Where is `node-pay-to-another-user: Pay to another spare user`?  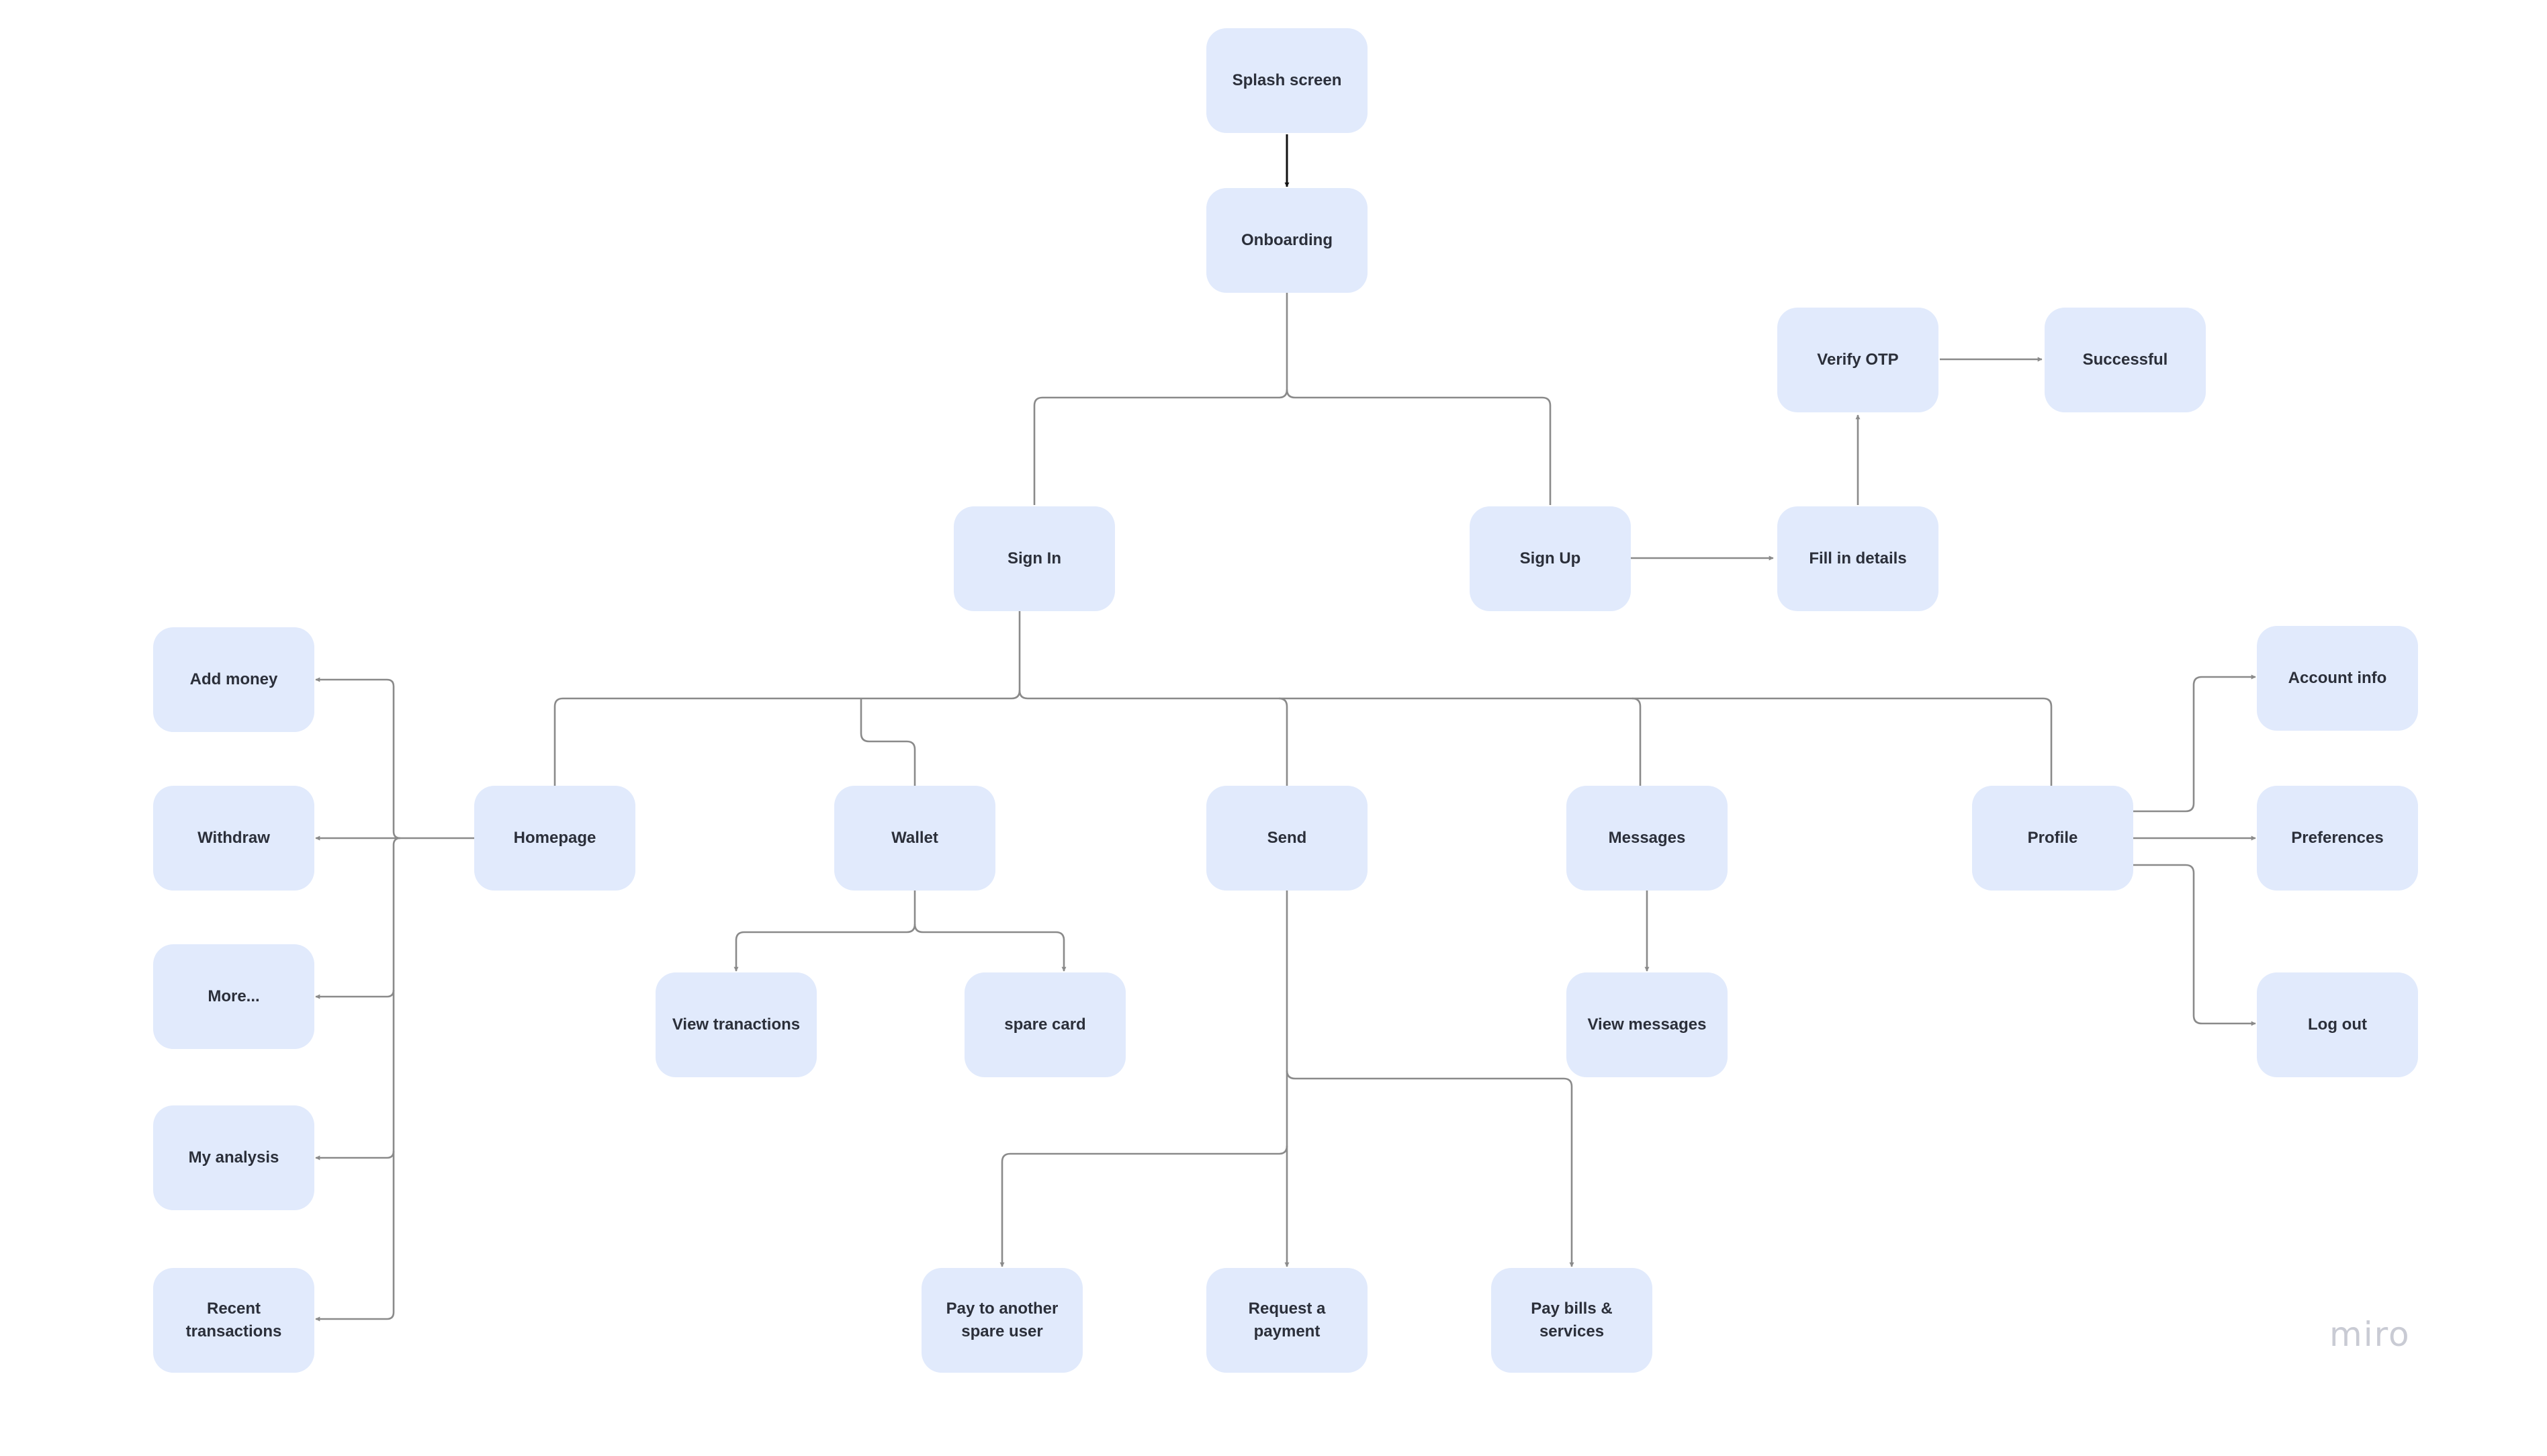 node-pay-to-another-user: Pay to another spare user is located at coordinates (1002, 1321).